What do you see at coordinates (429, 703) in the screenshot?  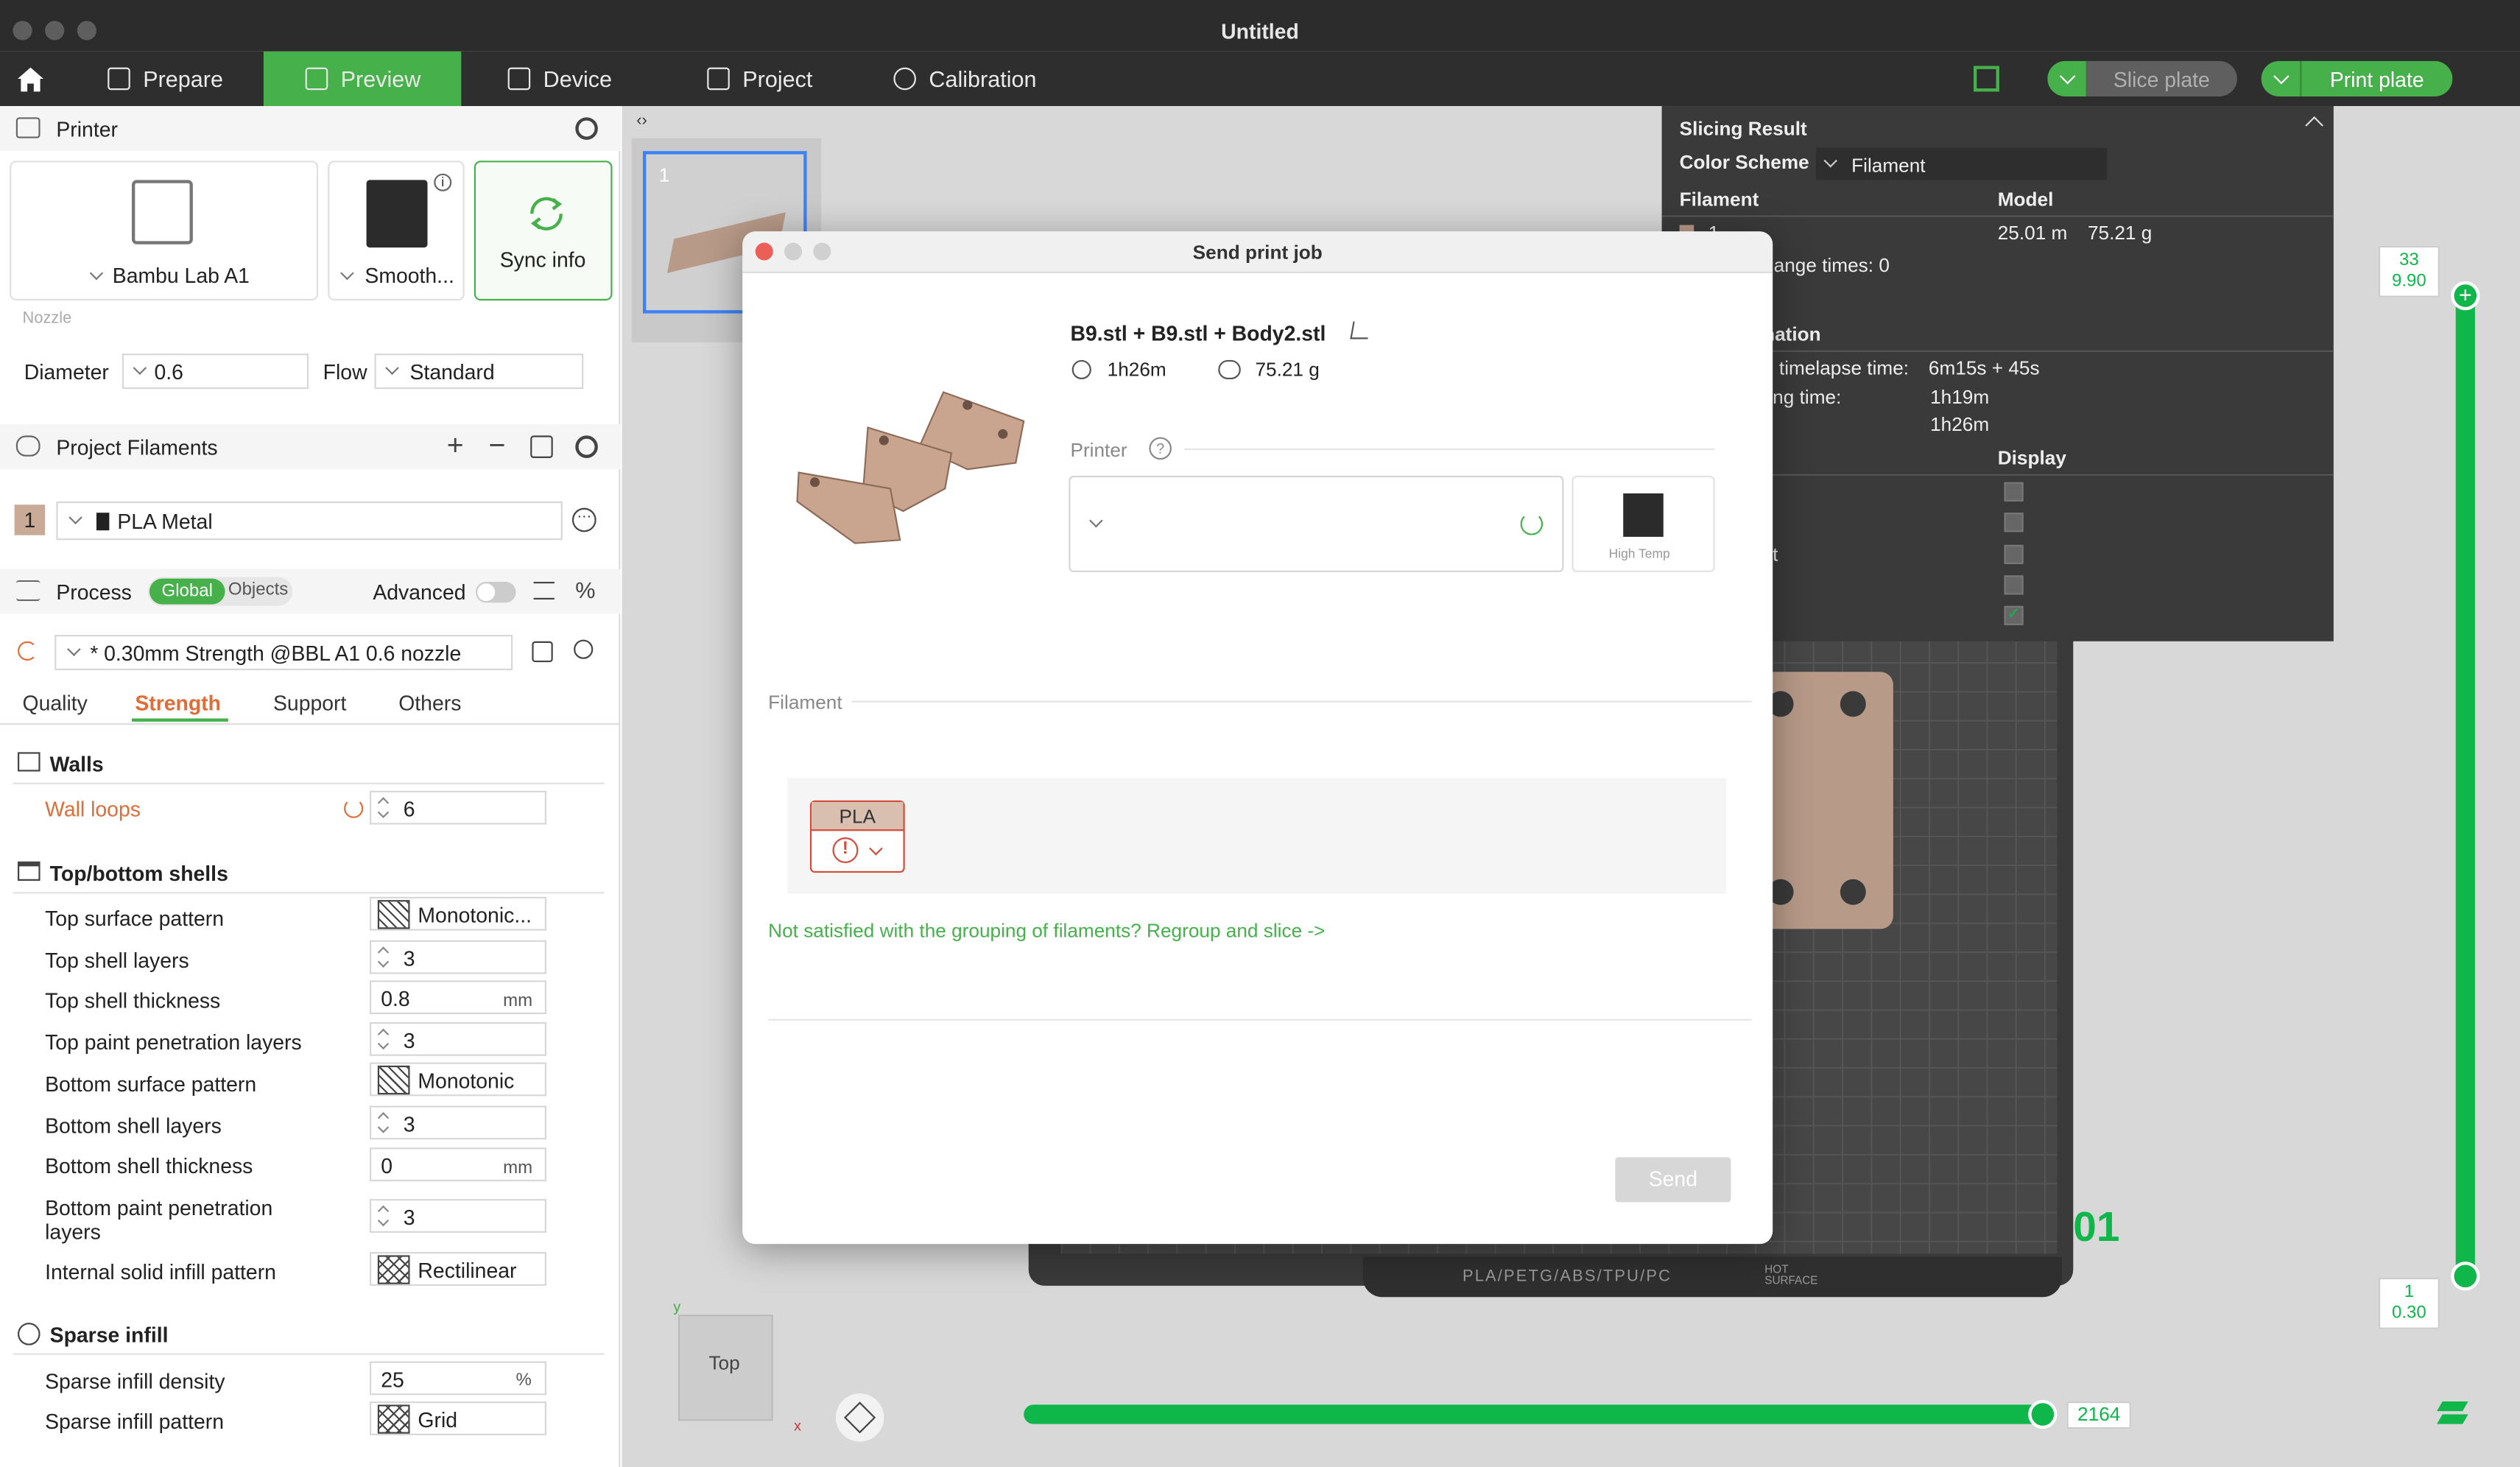 I see `tab-others: Others` at bounding box center [429, 703].